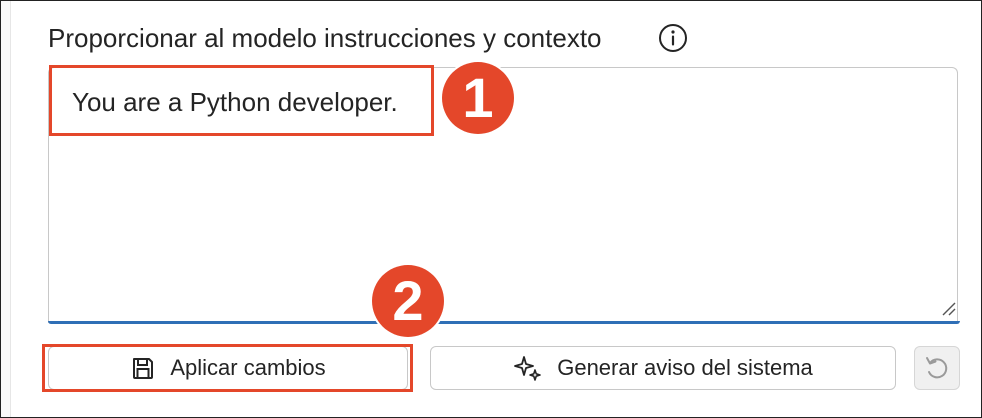 Image resolution: width=982 pixels, height=418 pixels. I want to click on undo-icon, so click(937, 368).